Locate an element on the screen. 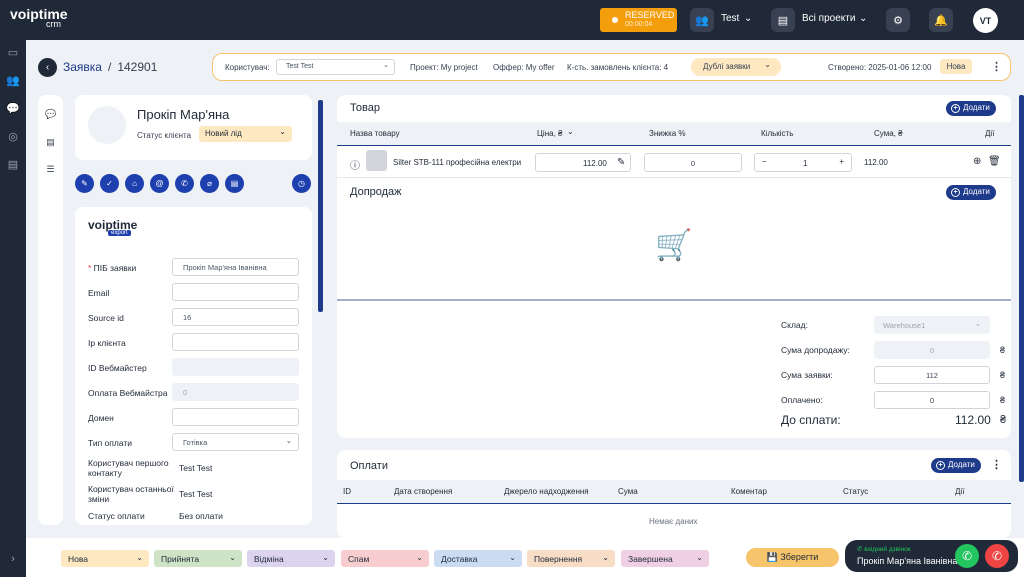 The height and width of the screenshot is (577, 1024). status-button: Повернення ⌄ is located at coordinates (571, 558).